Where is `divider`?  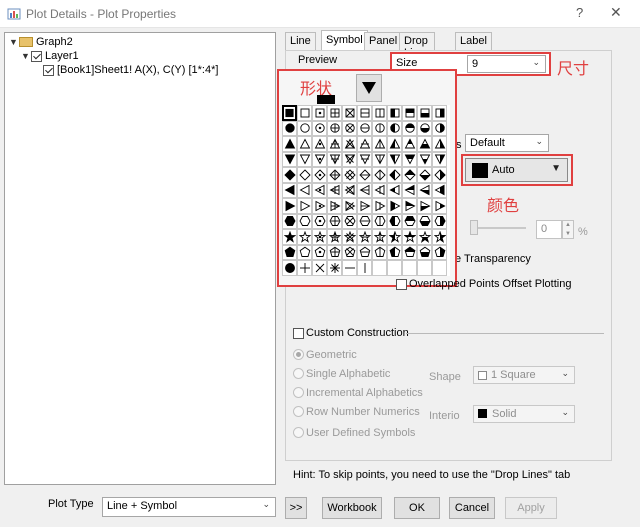 divider is located at coordinates (505, 333).